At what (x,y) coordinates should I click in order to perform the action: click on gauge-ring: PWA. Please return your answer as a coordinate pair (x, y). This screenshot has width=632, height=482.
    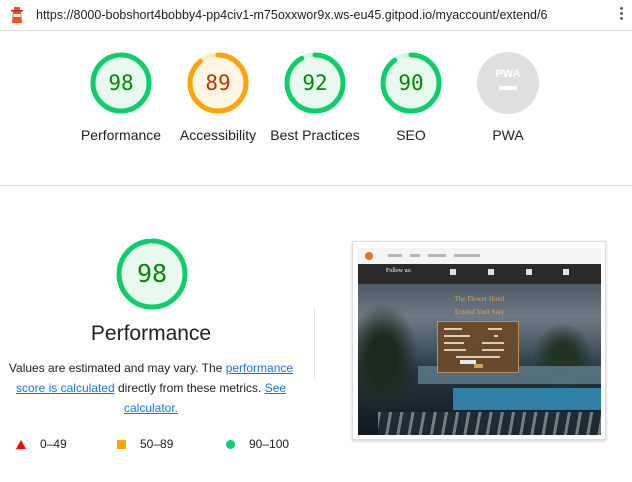
    Looking at the image, I should click on (508, 83).